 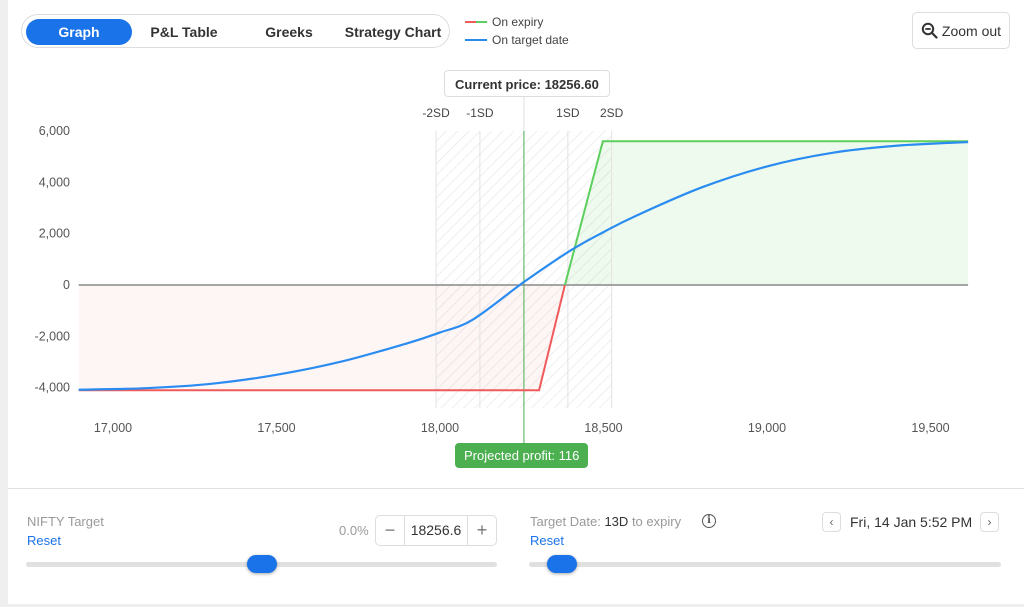 What do you see at coordinates (54, 234) in the screenshot?
I see `y-tick-label: 2,000` at bounding box center [54, 234].